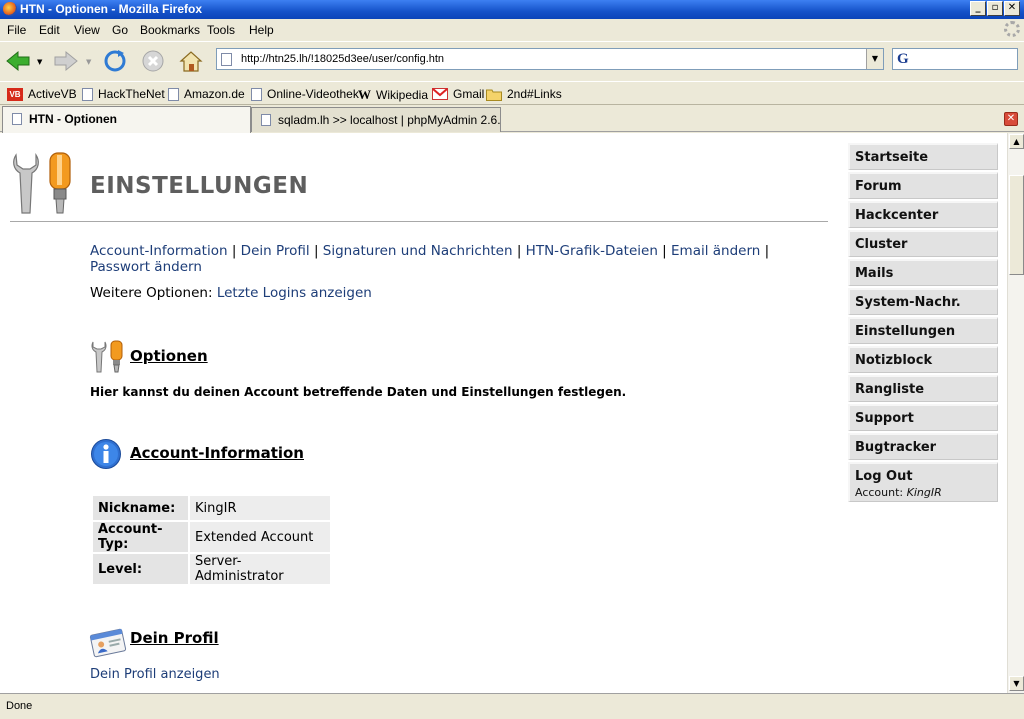 The height and width of the screenshot is (719, 1024). I want to click on link-dein-profil: Dein Profil, so click(275, 251).